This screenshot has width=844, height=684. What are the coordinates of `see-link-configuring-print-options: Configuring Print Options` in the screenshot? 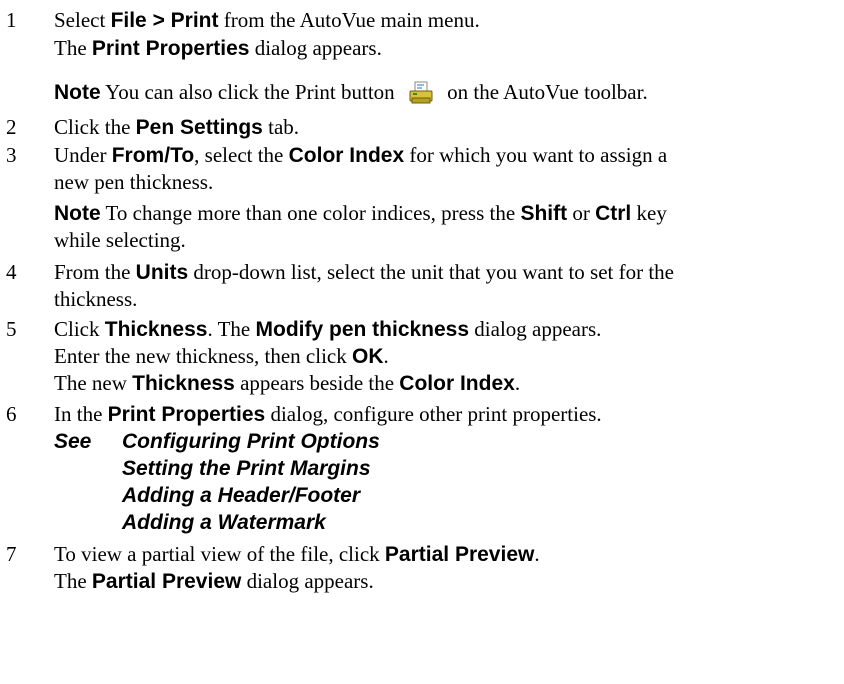 It's located at (251, 442).